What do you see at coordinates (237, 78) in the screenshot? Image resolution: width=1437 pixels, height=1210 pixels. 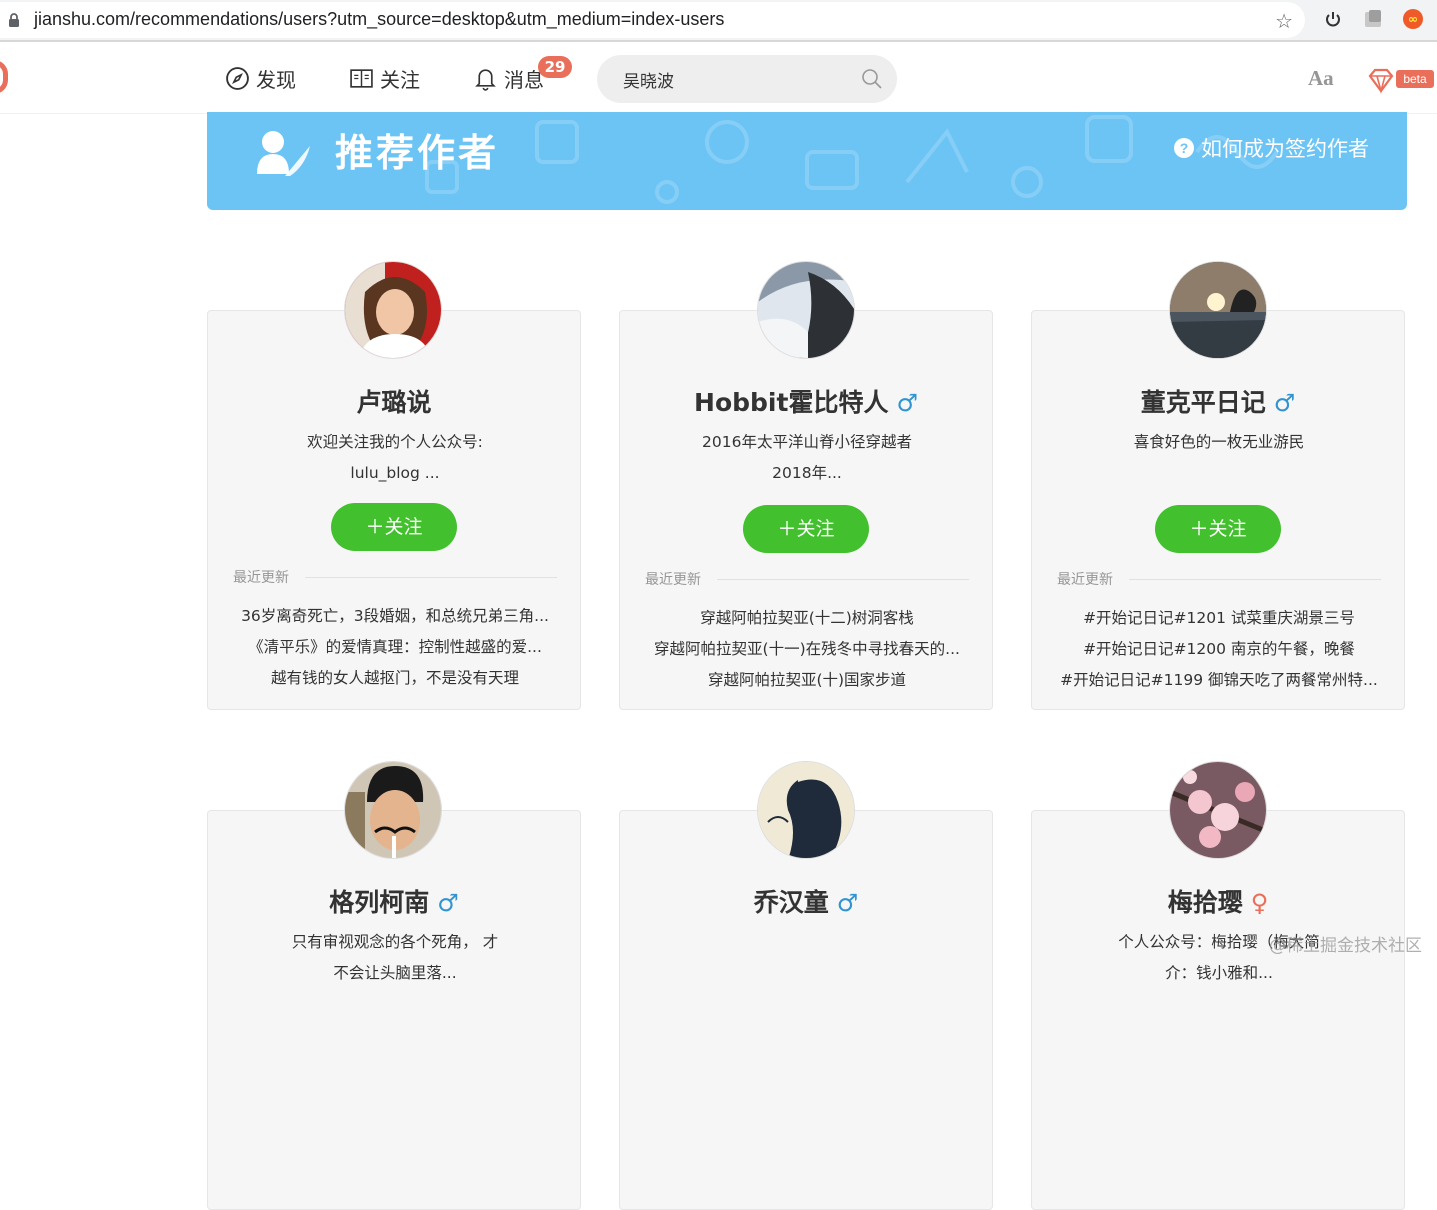 I see `compass-icon` at bounding box center [237, 78].